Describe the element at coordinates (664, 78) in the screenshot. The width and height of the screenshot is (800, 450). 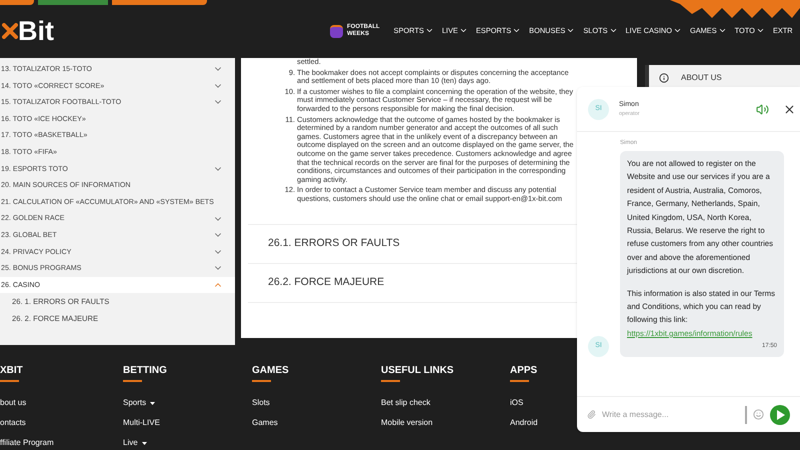
I see `info-icon` at that location.